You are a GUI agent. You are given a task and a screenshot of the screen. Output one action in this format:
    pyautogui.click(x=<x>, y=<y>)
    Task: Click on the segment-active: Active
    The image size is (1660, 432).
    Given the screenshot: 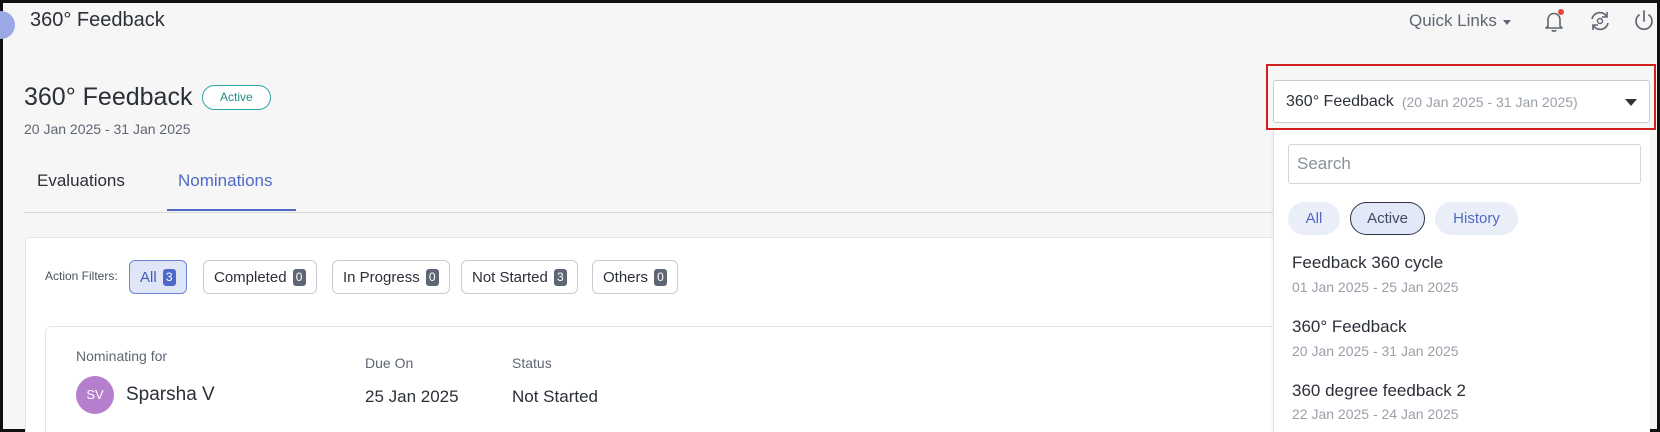 What is the action you would take?
    pyautogui.click(x=1387, y=218)
    